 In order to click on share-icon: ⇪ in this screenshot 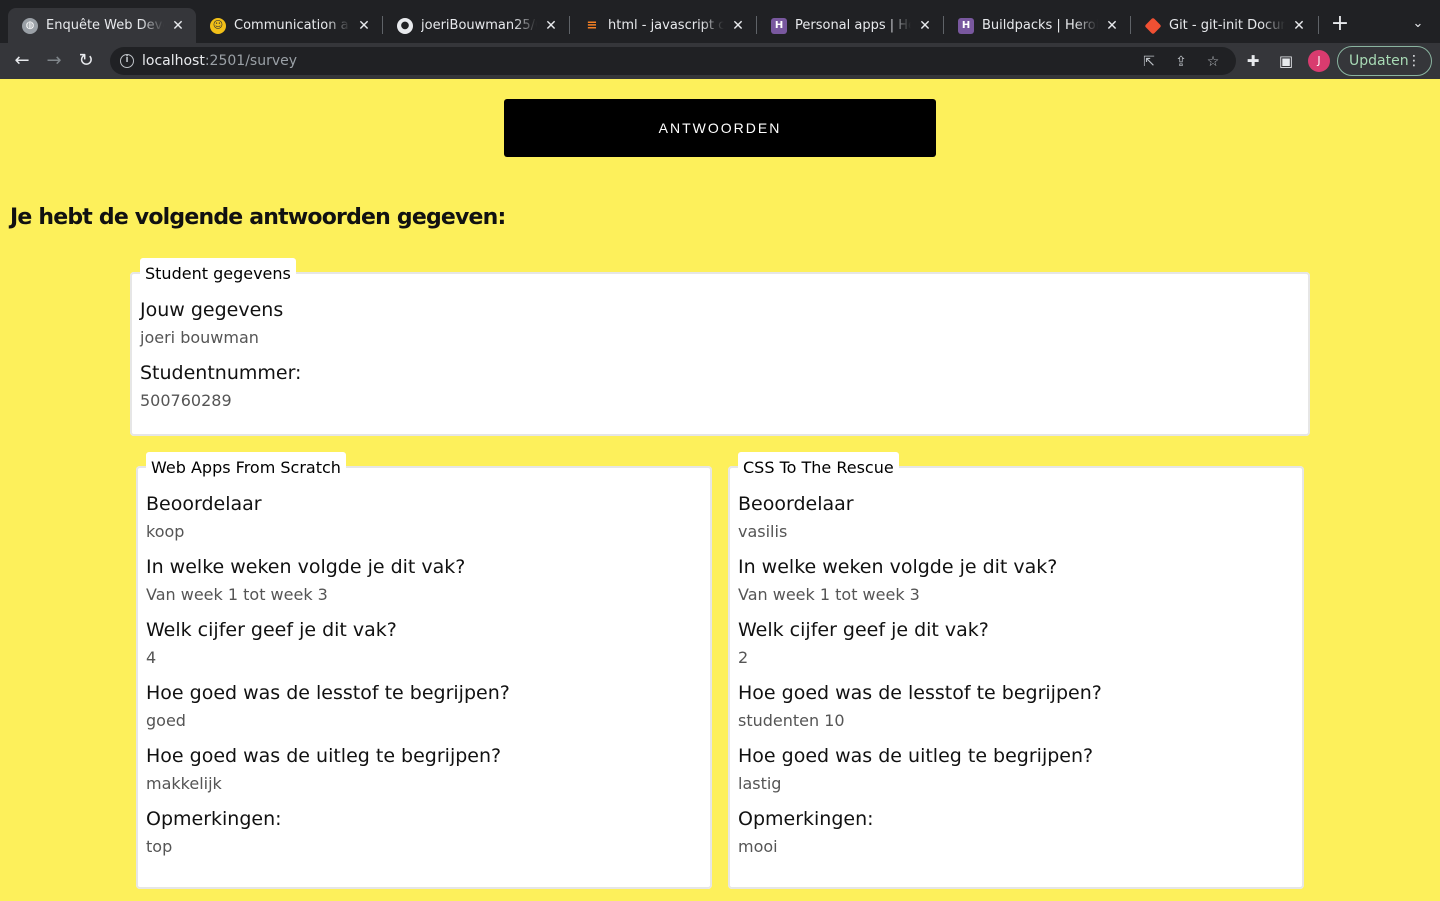, I will do `click(1181, 62)`.